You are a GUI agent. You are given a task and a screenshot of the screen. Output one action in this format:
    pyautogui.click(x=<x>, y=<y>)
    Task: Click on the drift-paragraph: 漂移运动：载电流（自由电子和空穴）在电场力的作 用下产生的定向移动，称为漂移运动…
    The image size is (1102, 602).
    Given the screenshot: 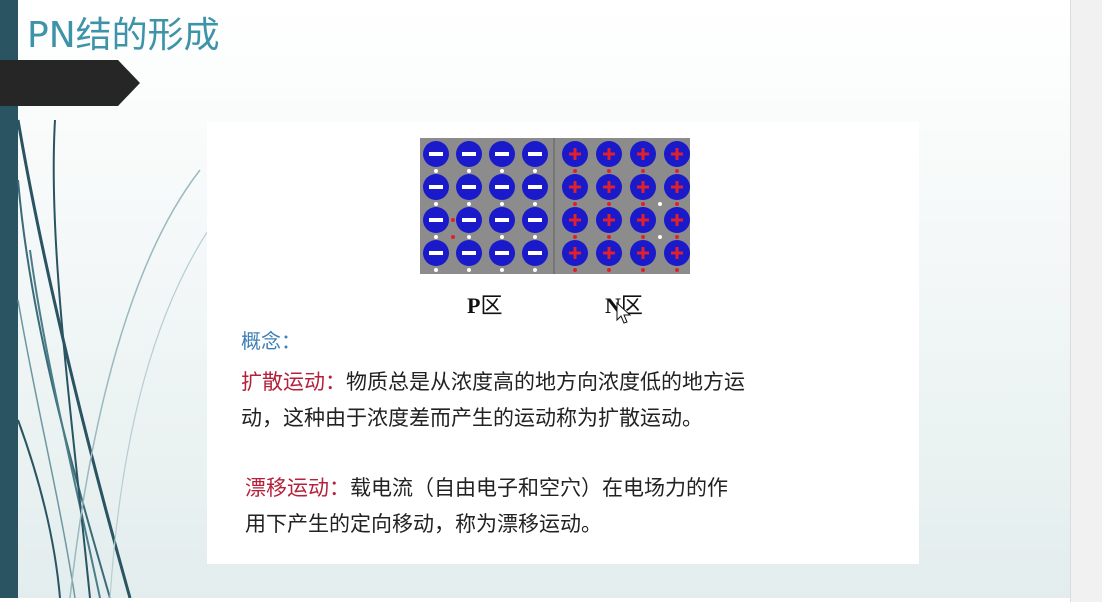 What is the action you would take?
    pyautogui.click(x=486, y=506)
    